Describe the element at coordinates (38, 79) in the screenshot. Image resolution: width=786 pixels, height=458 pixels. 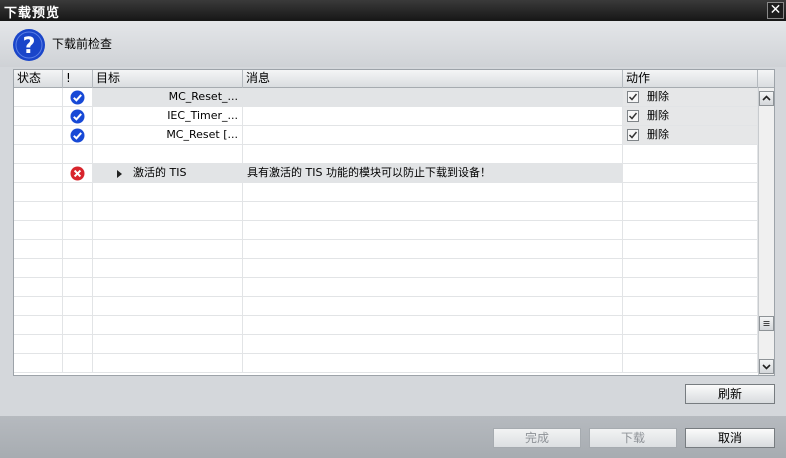
I see `column-header-status: 状态` at that location.